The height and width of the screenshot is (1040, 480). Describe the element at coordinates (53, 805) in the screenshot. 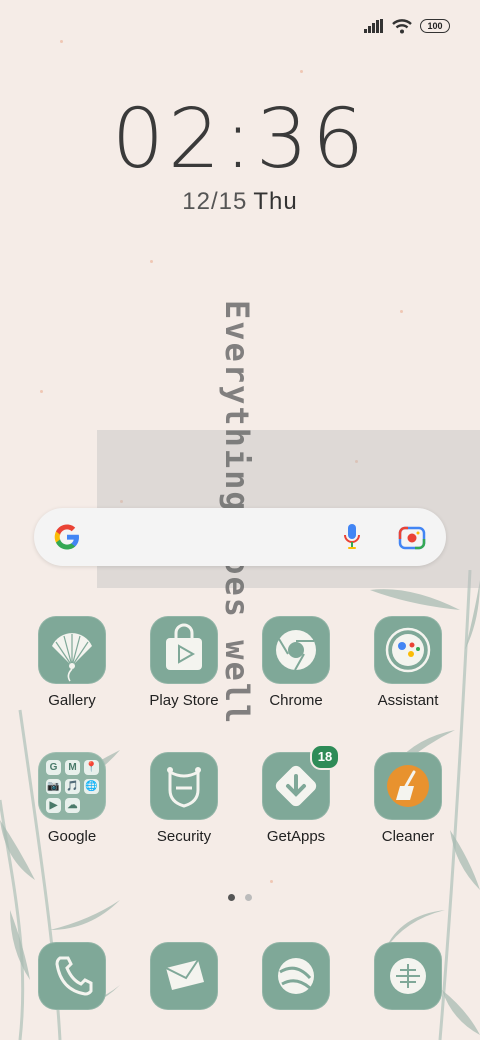

I see `folder-app-video-icon: ▶` at that location.